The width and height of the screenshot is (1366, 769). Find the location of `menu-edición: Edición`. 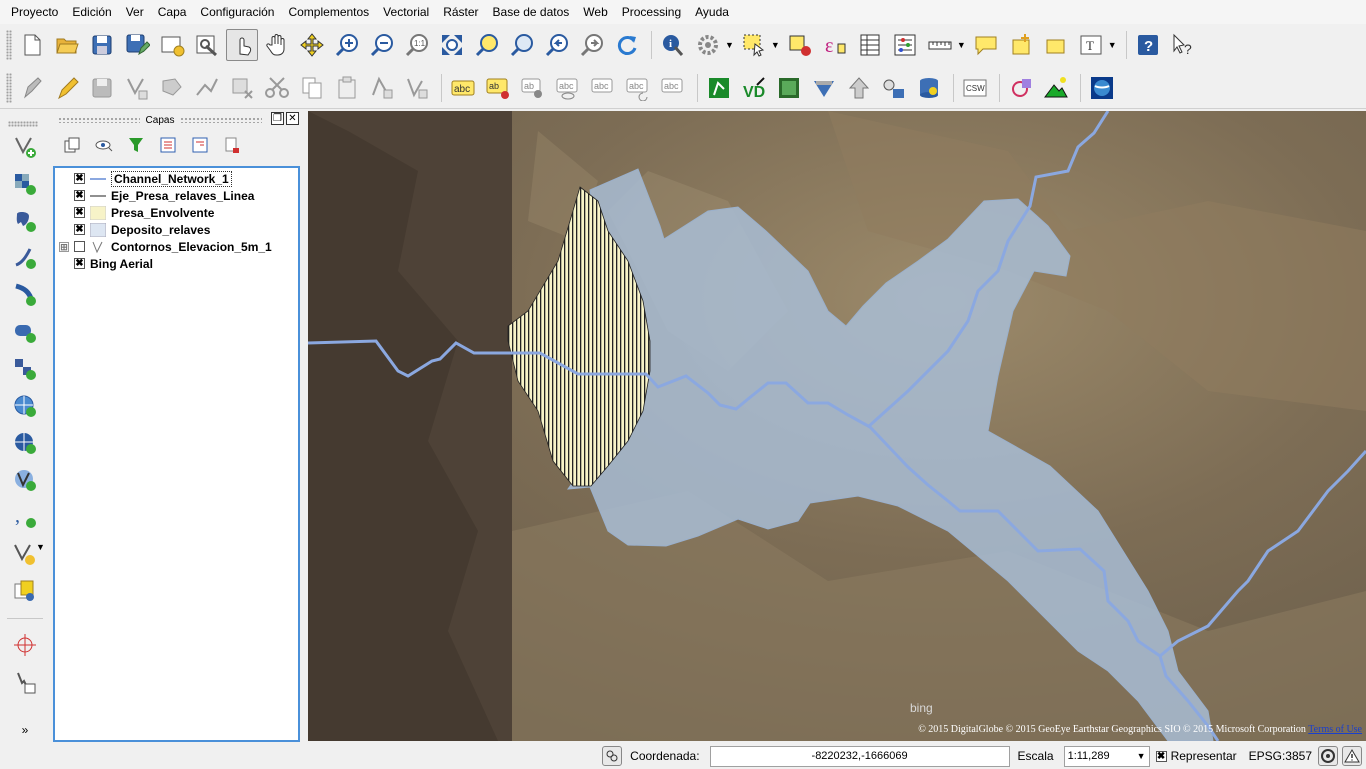

menu-edición: Edición is located at coordinates (91, 12).